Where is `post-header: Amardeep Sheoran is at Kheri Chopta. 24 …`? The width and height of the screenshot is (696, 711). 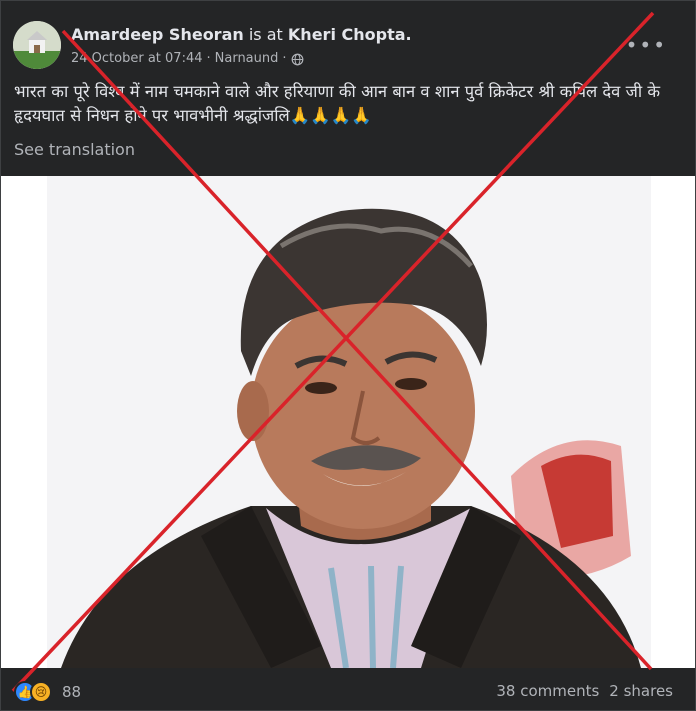
post-header: Amardeep Sheoran is at Kheri Chopta. 24 … is located at coordinates (348, 45).